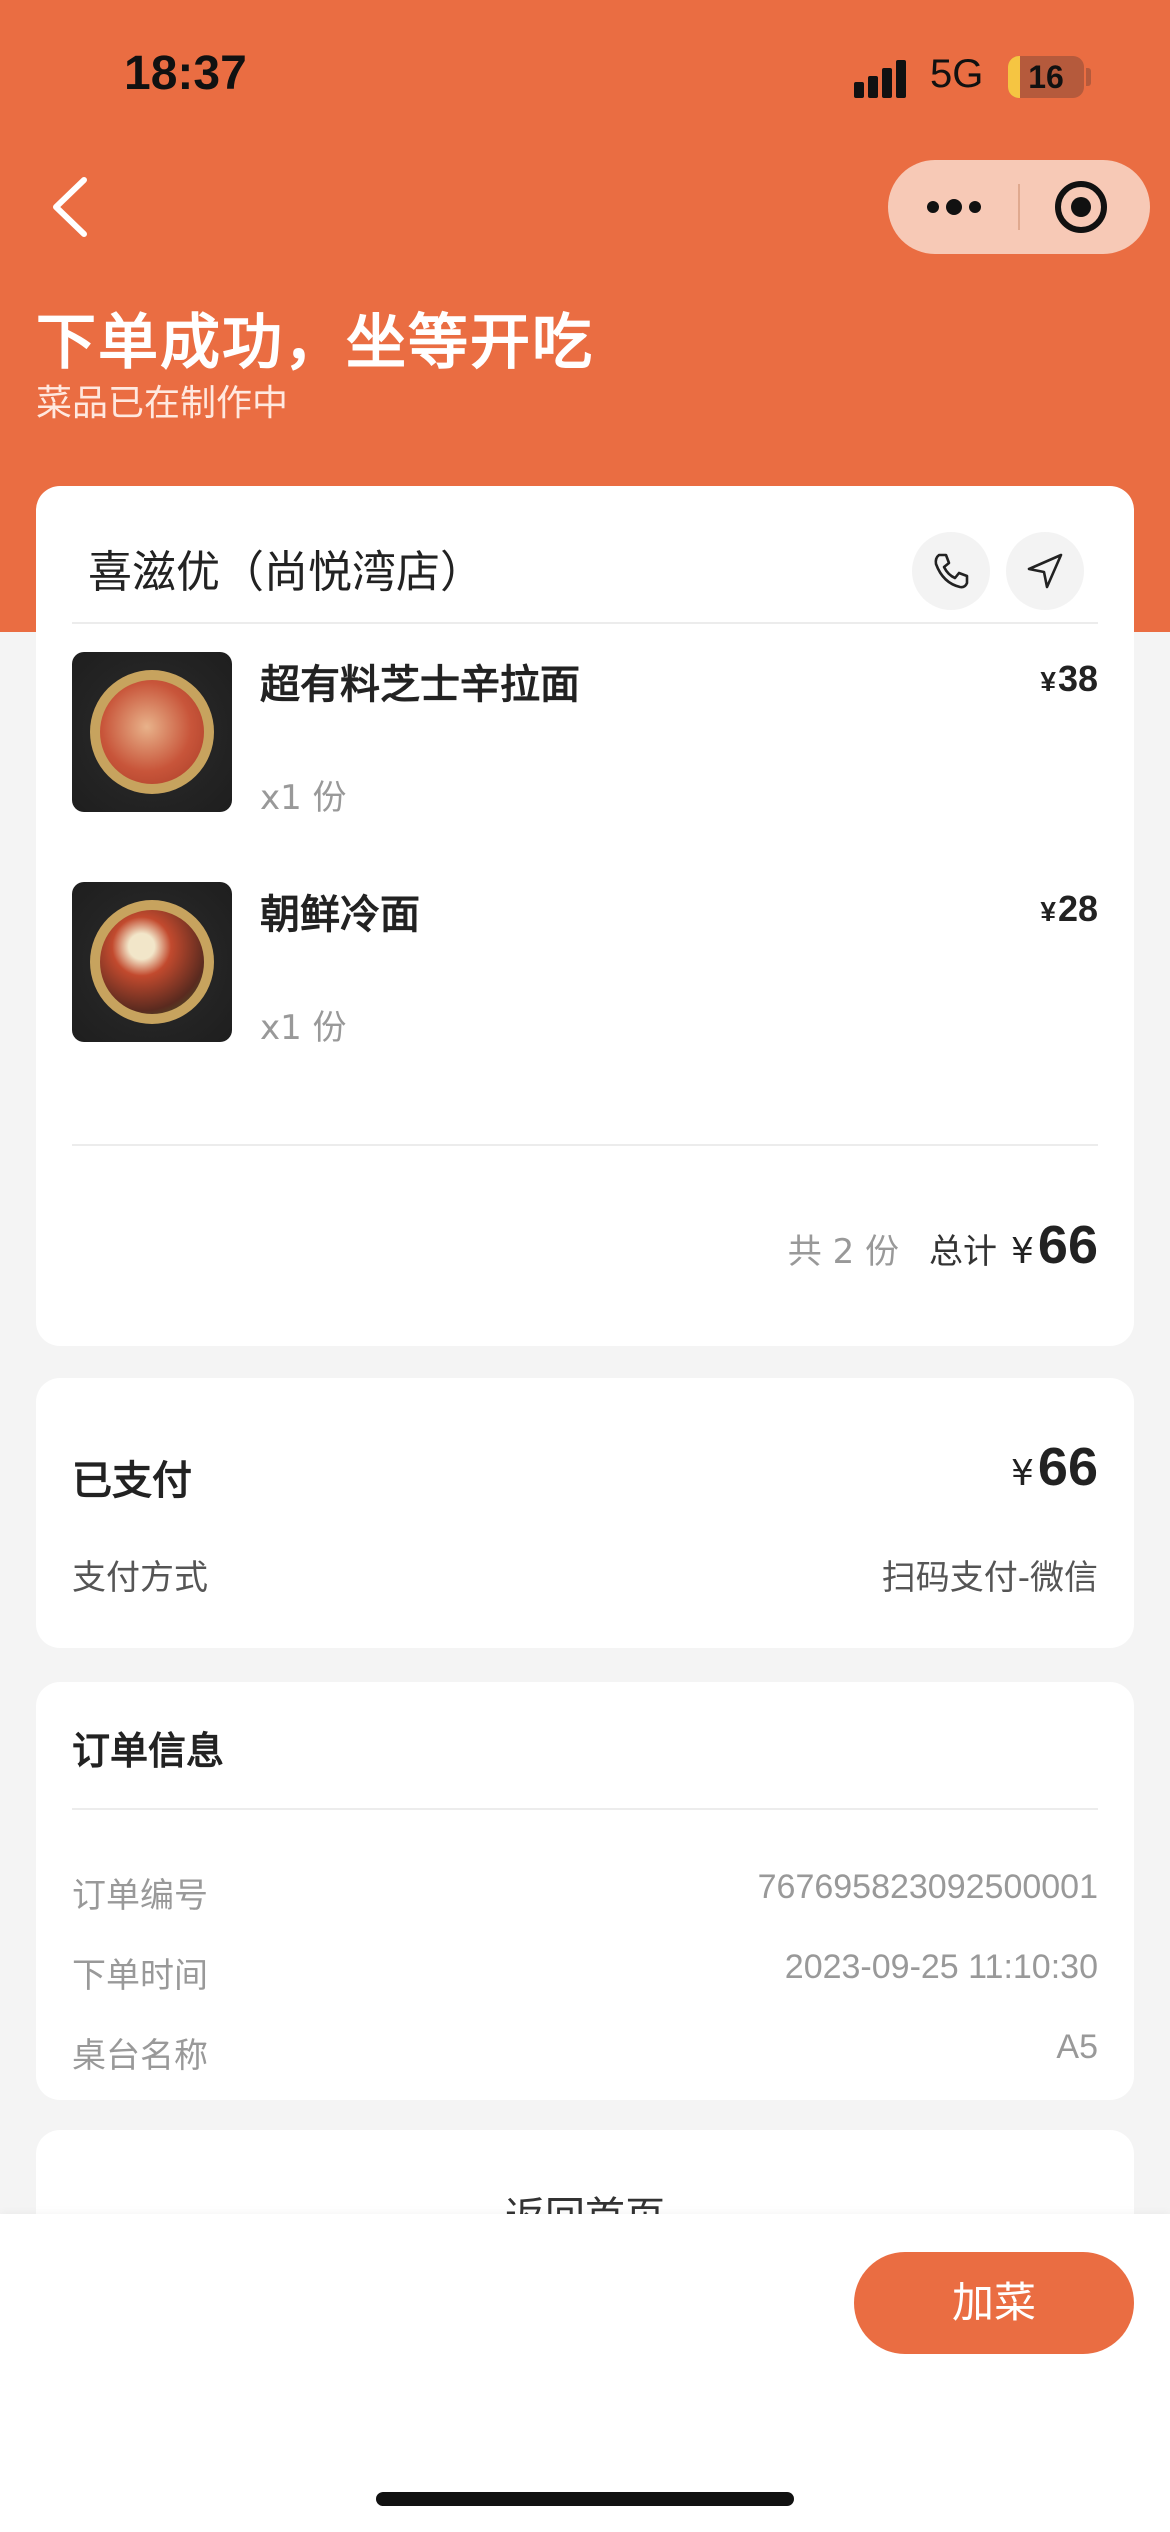 The image size is (1170, 2532). What do you see at coordinates (927, 1887) in the screenshot?
I see `info-value: 767695823092500001` at bounding box center [927, 1887].